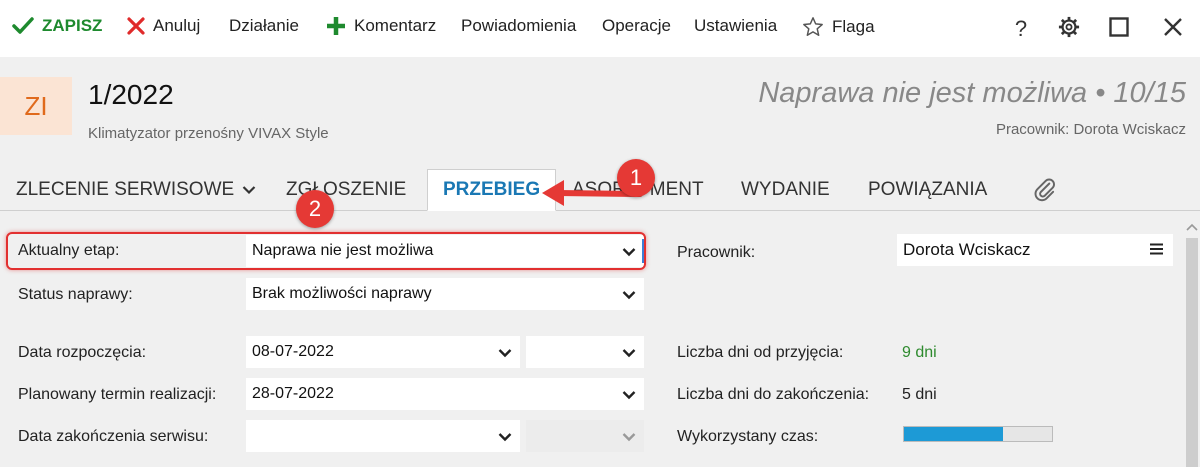  What do you see at coordinates (919, 394) in the screenshot?
I see `days-to-end-value: 5 dni` at bounding box center [919, 394].